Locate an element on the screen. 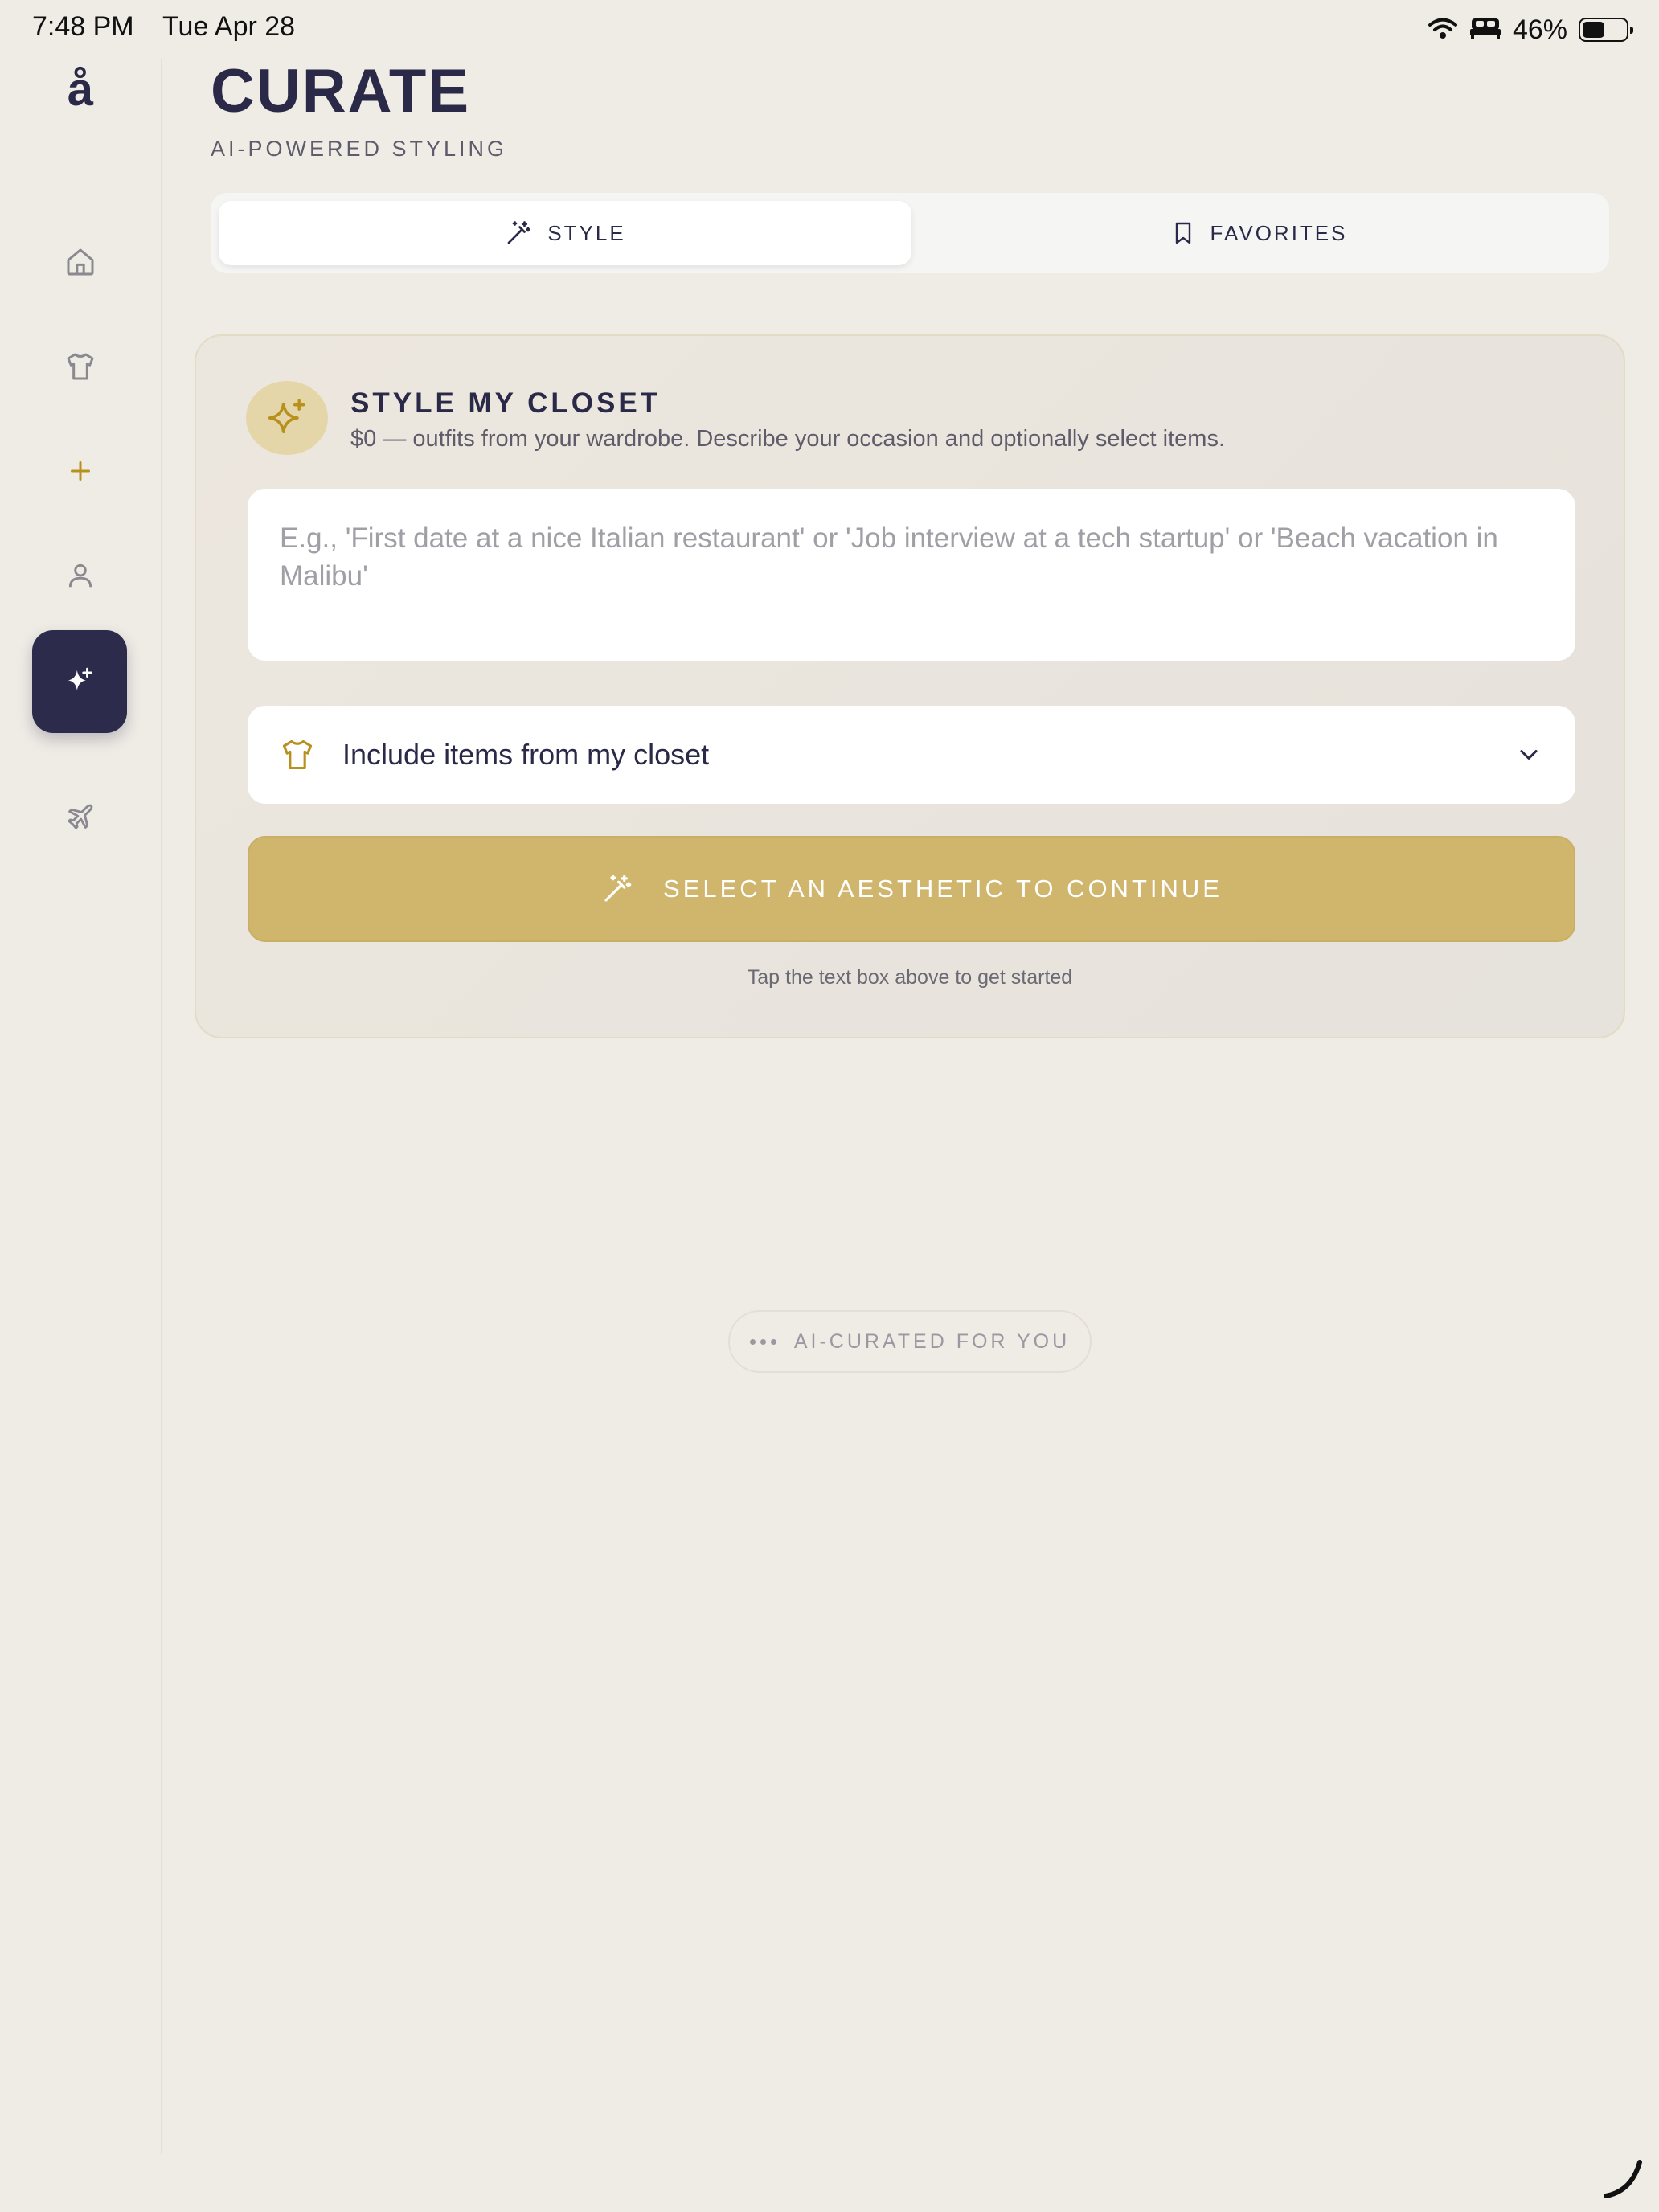  plus-icon is located at coordinates (80, 471).